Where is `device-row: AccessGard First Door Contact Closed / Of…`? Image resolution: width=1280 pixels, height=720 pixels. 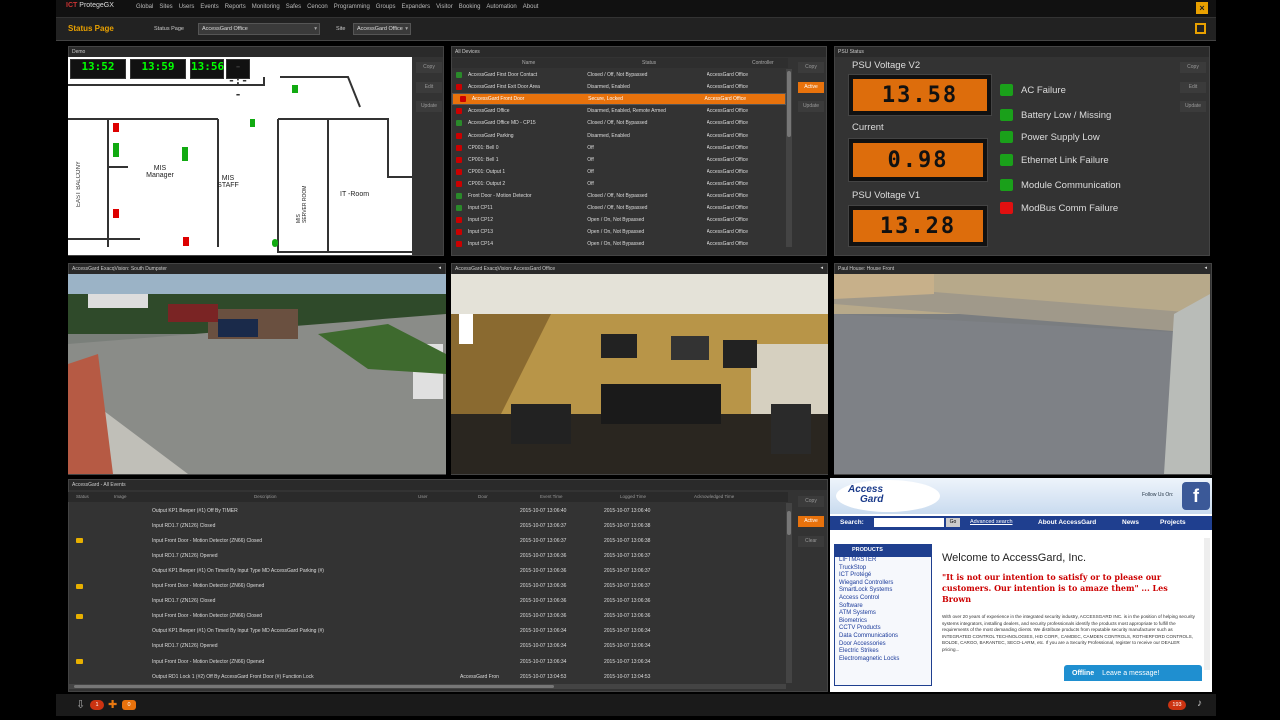 device-row: AccessGard First Door Contact Closed / Of… is located at coordinates (619, 75).